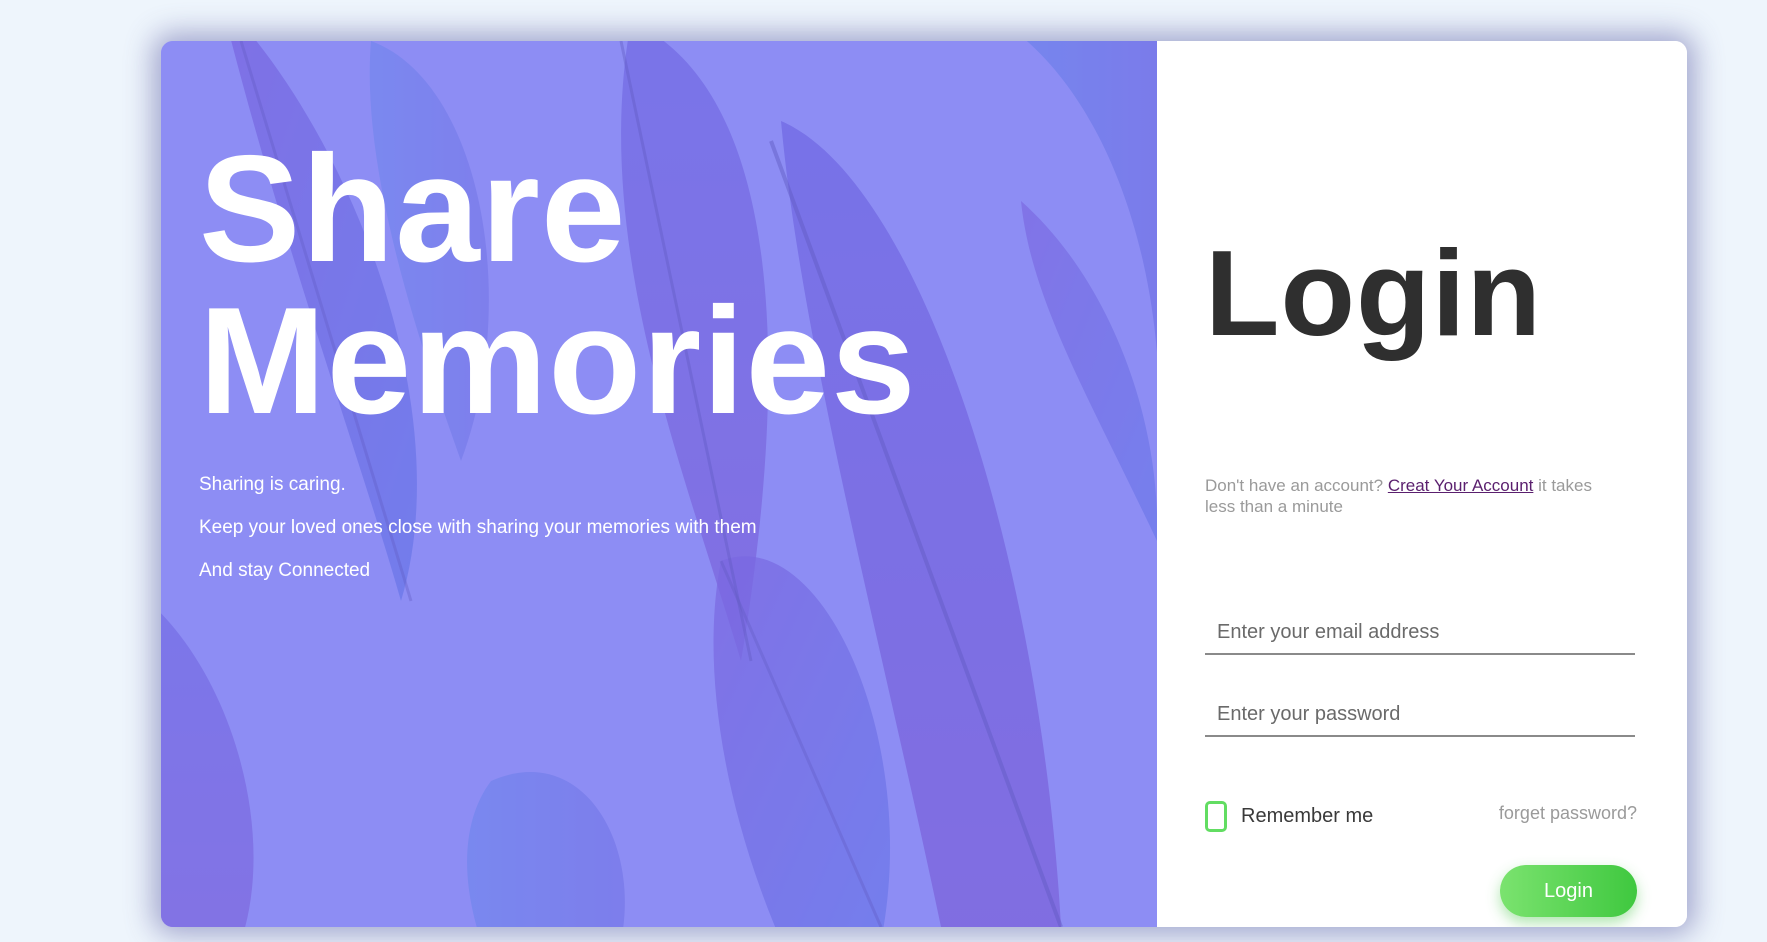 This screenshot has height=942, width=1767. What do you see at coordinates (285, 570) in the screenshot?
I see `hero-line-3: And stay Connected` at bounding box center [285, 570].